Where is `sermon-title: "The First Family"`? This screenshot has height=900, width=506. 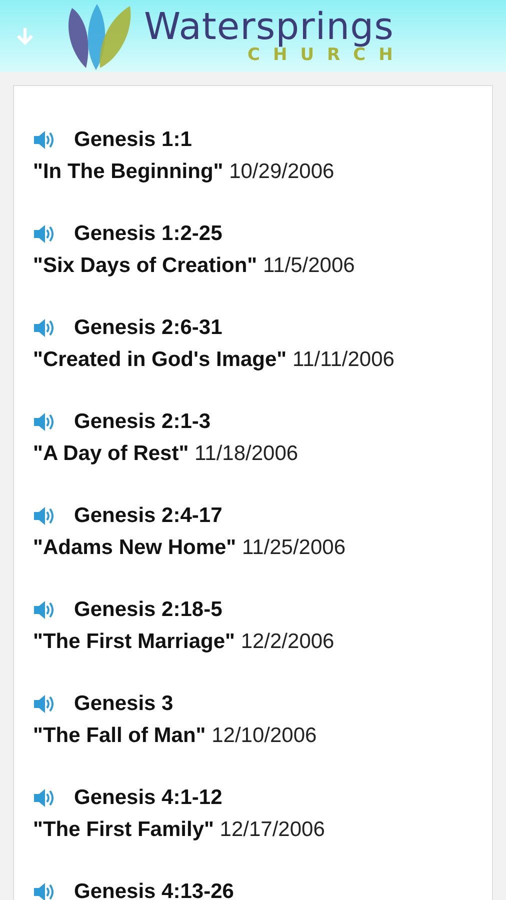 sermon-title: "The First Family" is located at coordinates (123, 829).